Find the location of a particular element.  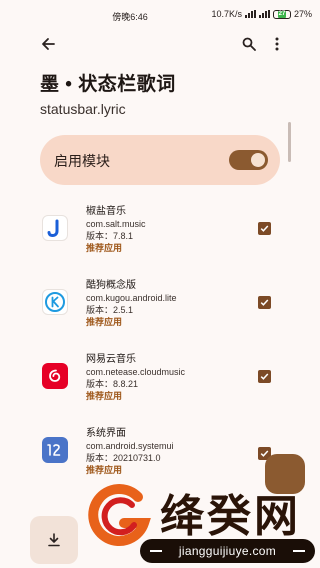

app-package: com.android.systemui is located at coordinates (130, 446).